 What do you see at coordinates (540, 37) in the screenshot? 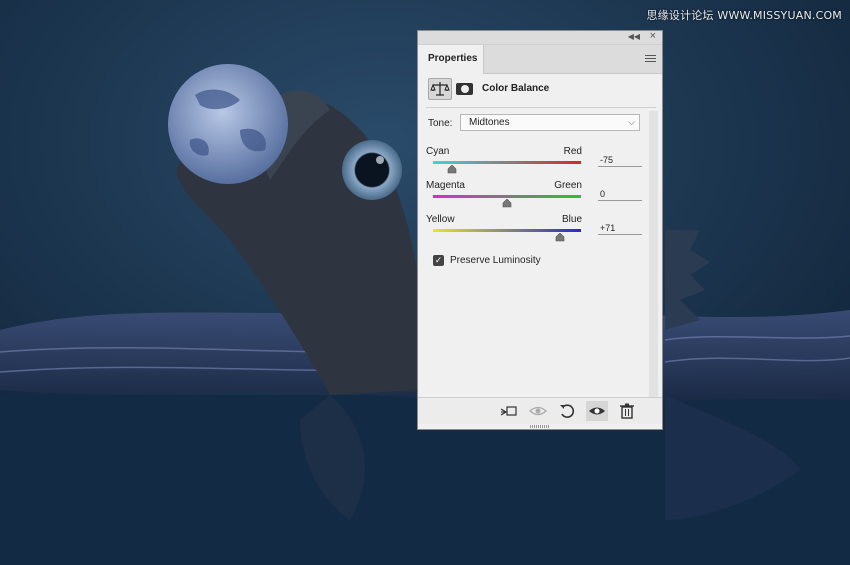
I see `panel-topbar: ◀◀ ×` at bounding box center [540, 37].